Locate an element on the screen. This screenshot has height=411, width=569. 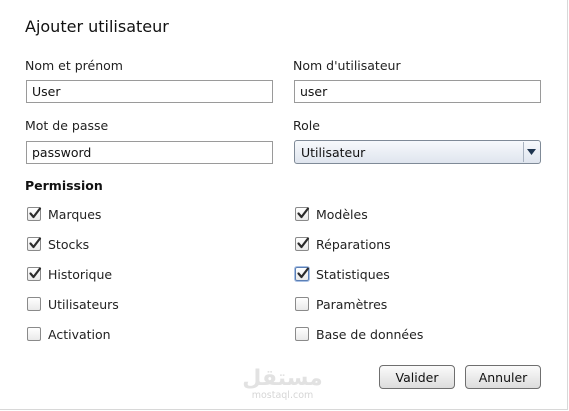
mostaql-watermark: مستقل mostaql.com is located at coordinates (282, 385).